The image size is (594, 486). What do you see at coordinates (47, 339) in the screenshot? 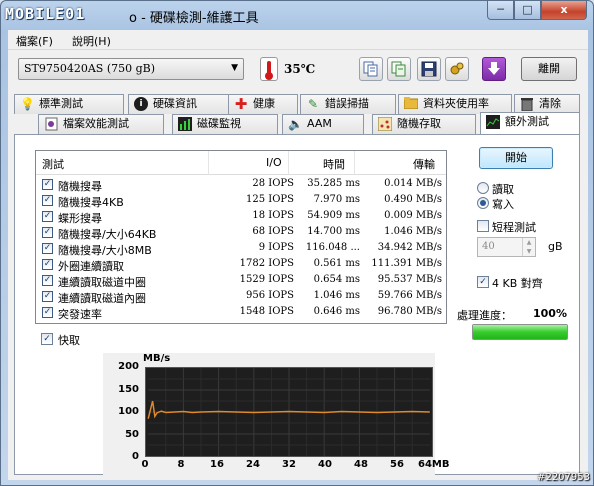
I see `cache-checkbox: ✓` at bounding box center [47, 339].